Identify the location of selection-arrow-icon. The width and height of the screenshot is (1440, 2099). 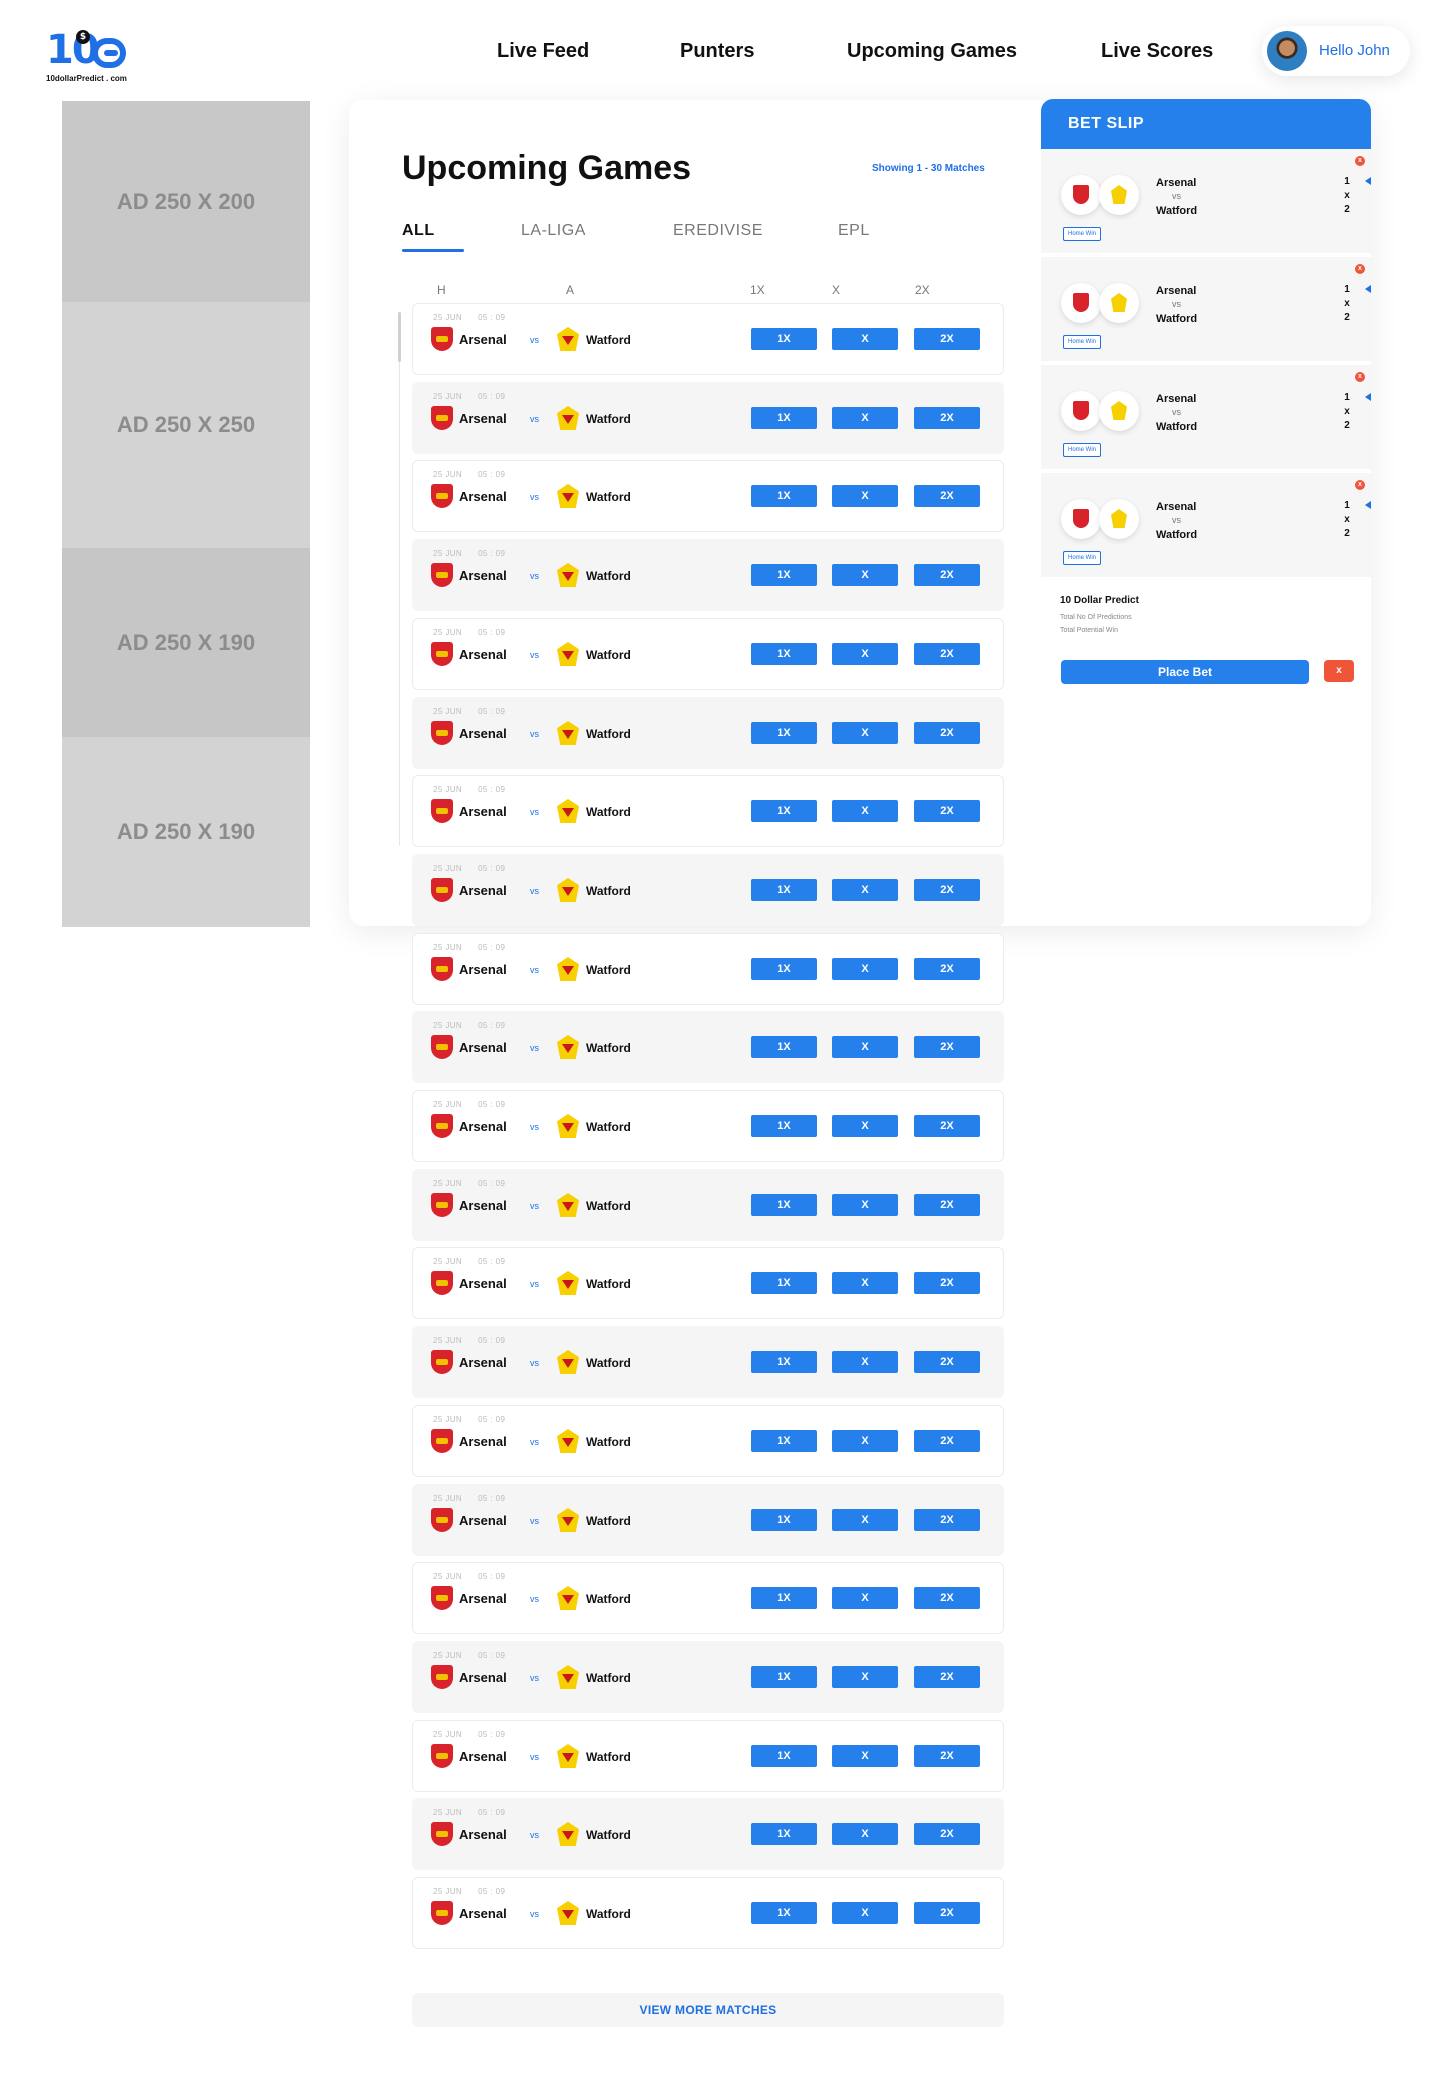
(1368, 397).